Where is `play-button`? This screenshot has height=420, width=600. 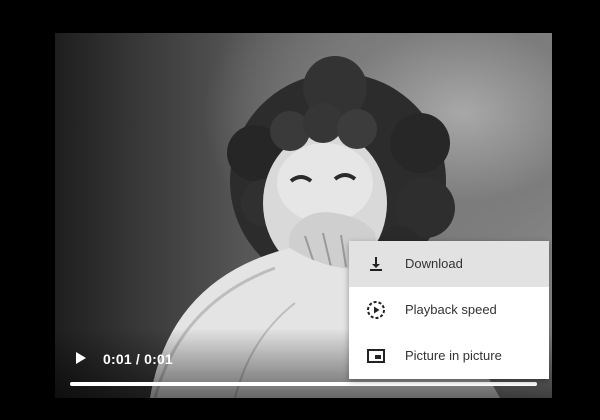 play-button is located at coordinates (80, 358).